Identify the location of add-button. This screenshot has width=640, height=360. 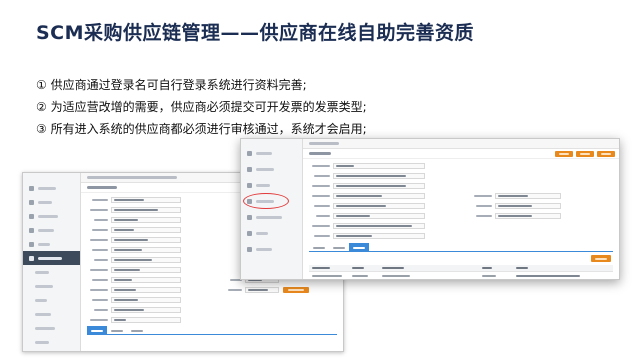
(601, 258).